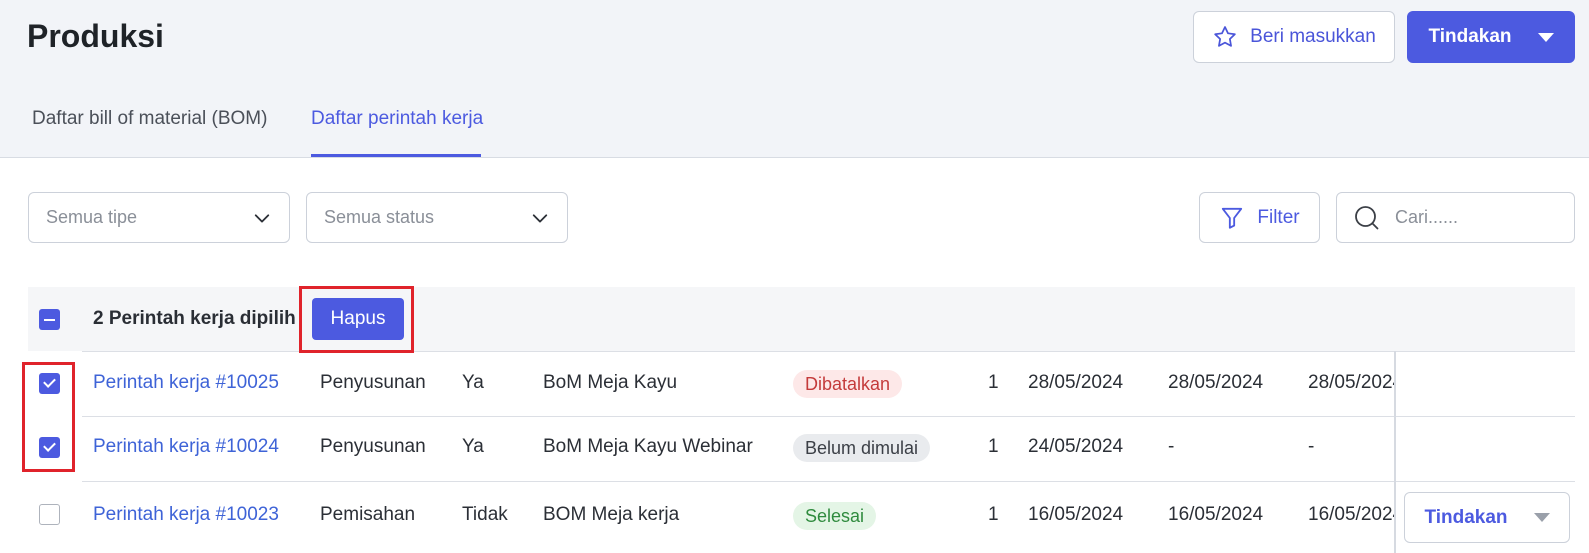 The width and height of the screenshot is (1589, 553). I want to click on page-title: Produksi, so click(95, 36).